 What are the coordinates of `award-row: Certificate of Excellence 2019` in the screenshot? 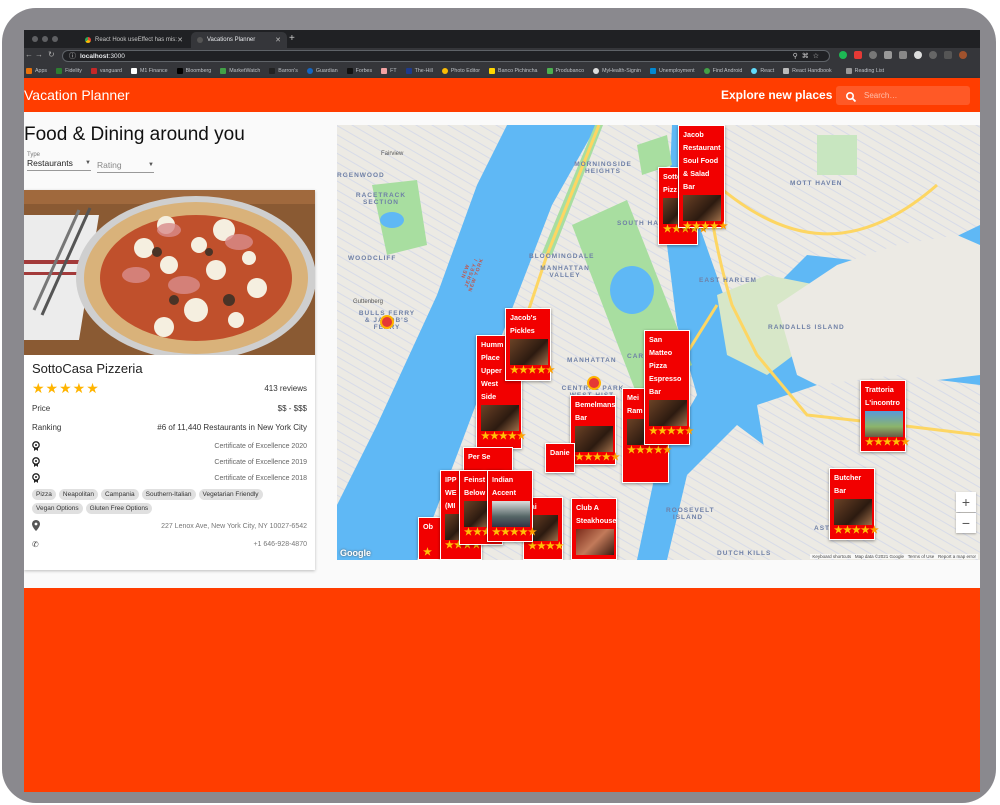 It's located at (169, 462).